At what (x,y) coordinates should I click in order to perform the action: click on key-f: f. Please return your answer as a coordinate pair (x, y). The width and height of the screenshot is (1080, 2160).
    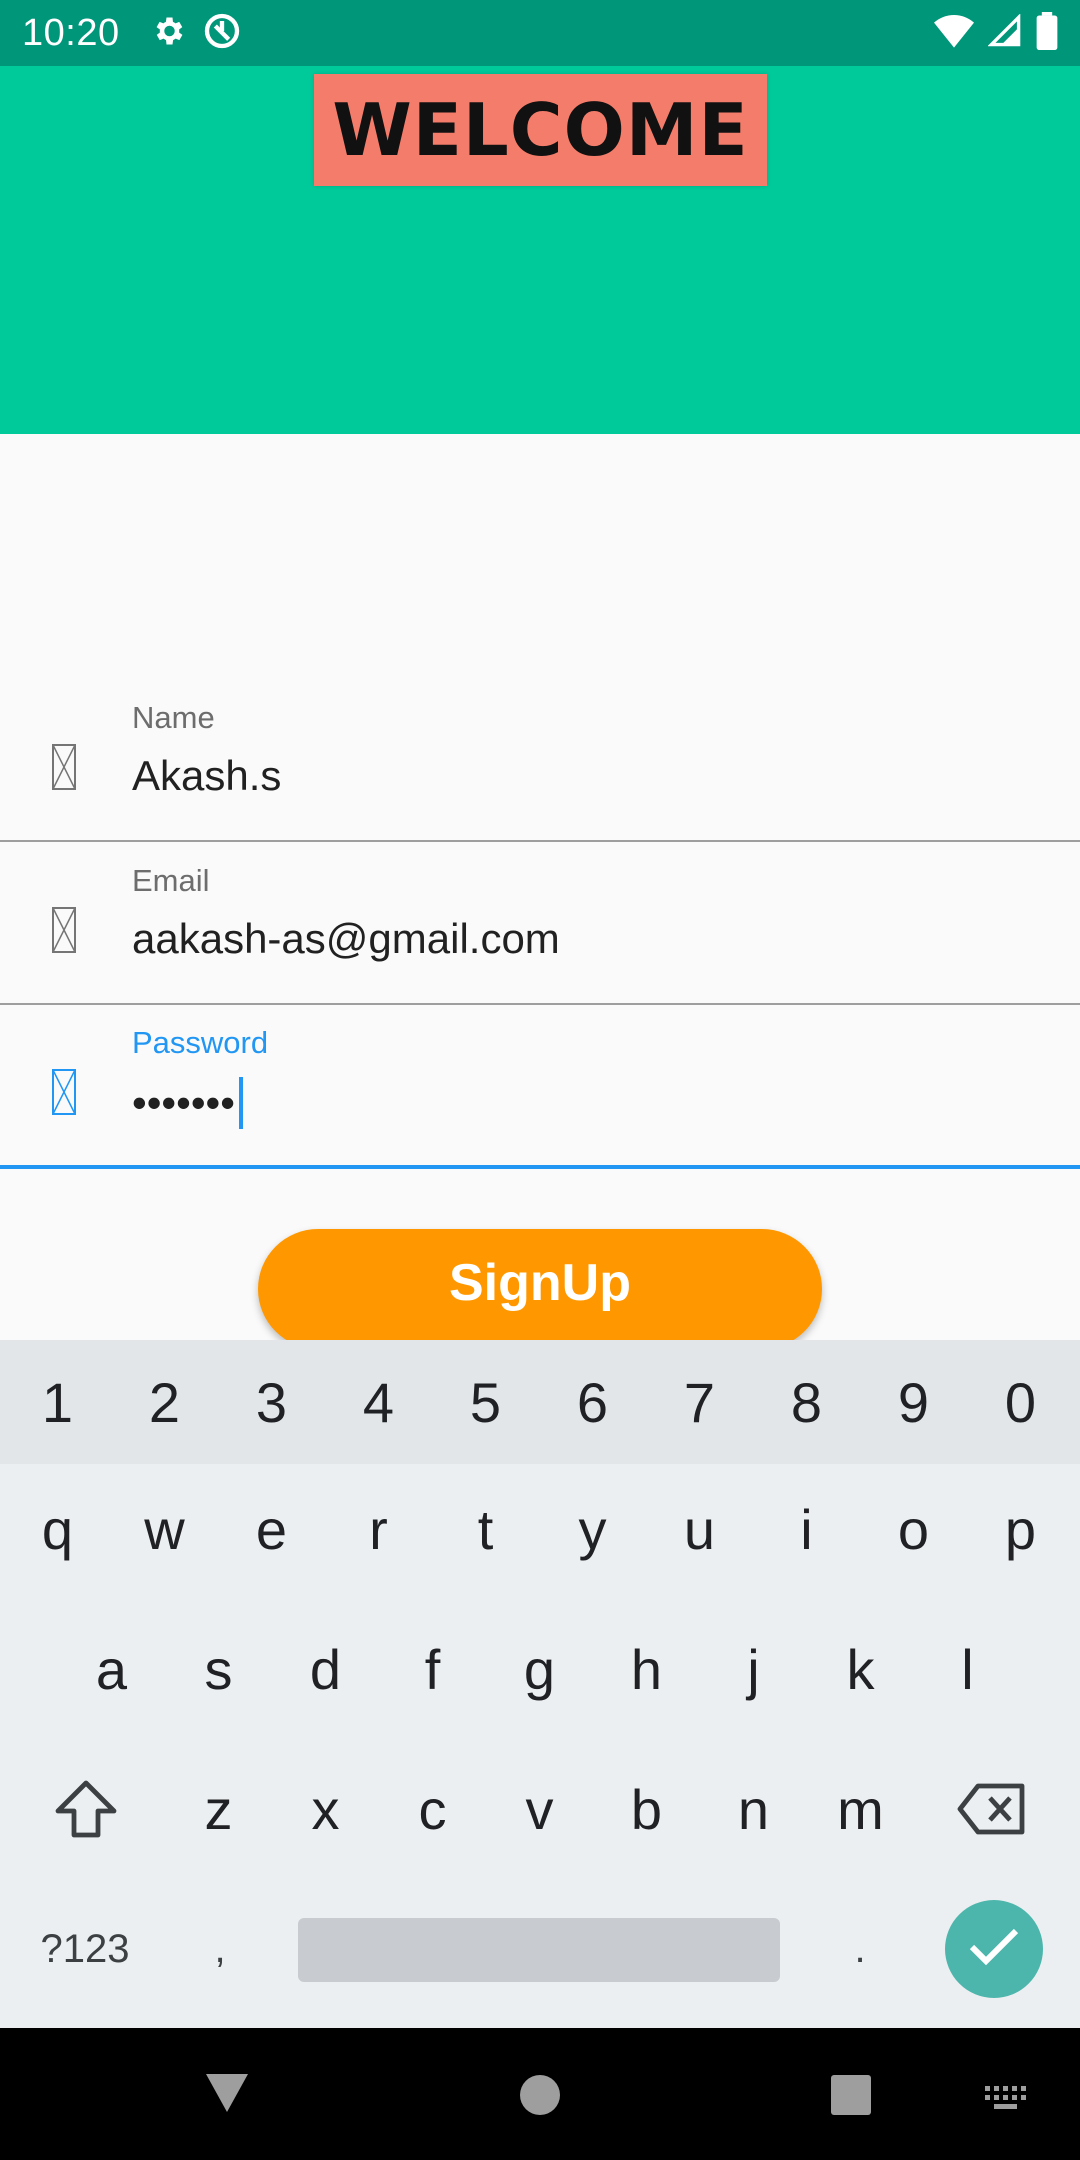
    Looking at the image, I should click on (432, 1669).